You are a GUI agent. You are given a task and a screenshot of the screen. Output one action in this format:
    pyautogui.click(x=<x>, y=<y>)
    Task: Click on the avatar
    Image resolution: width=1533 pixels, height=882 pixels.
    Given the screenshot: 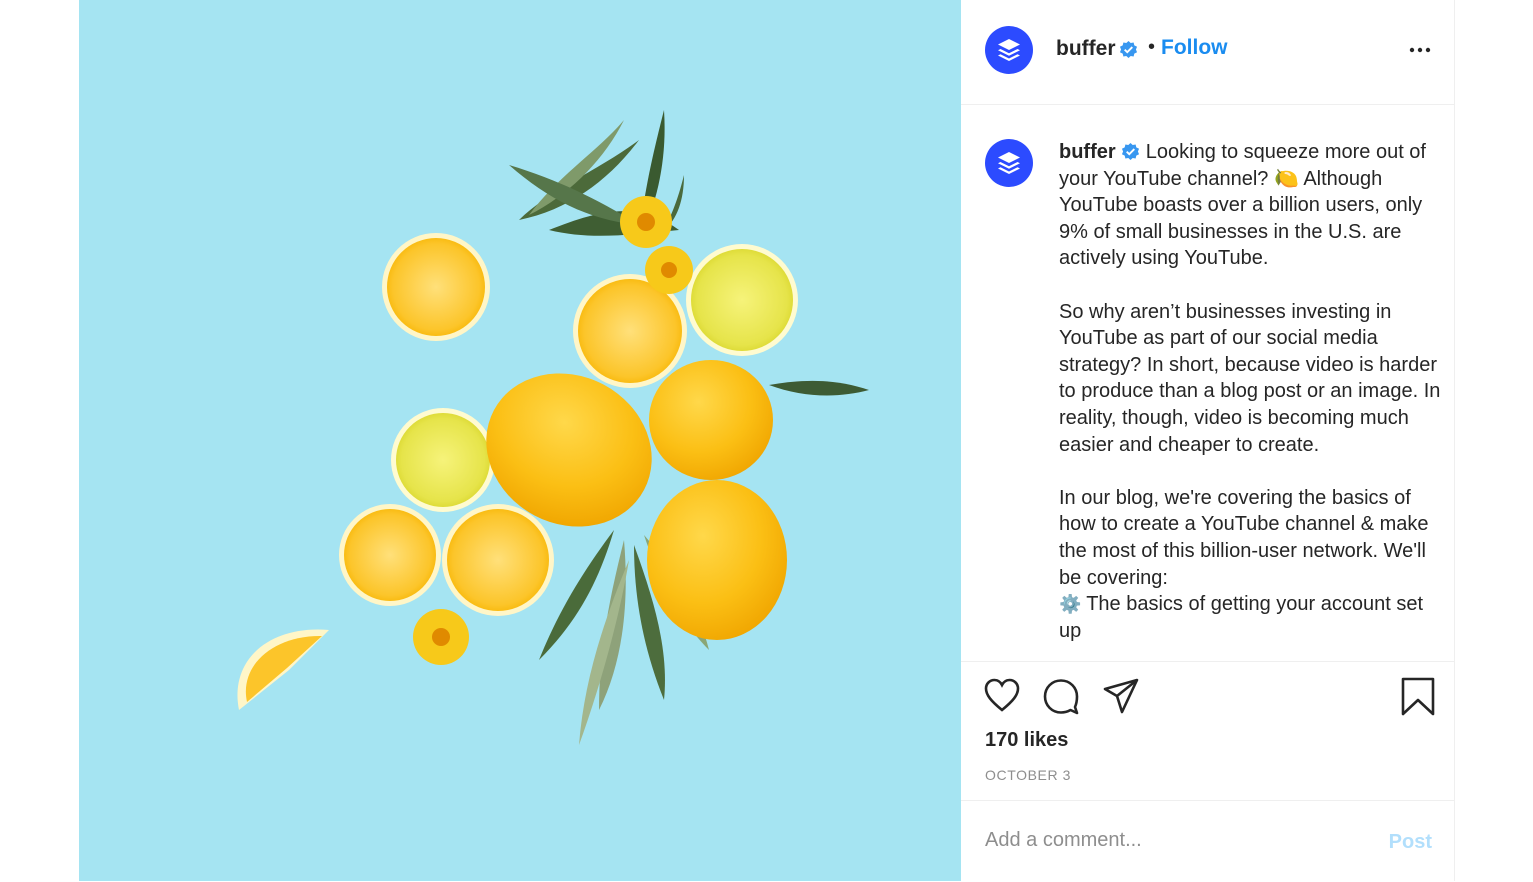 What is the action you would take?
    pyautogui.click(x=1009, y=50)
    